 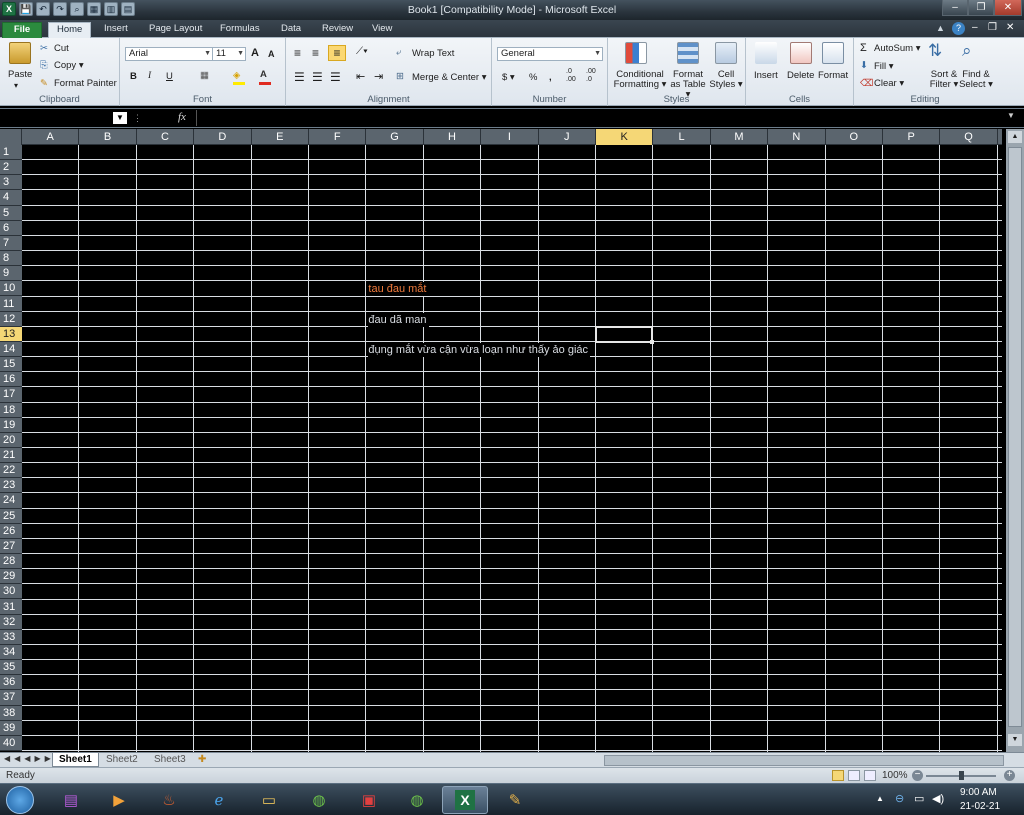 I want to click on page-break-view-icon, so click(x=870, y=775).